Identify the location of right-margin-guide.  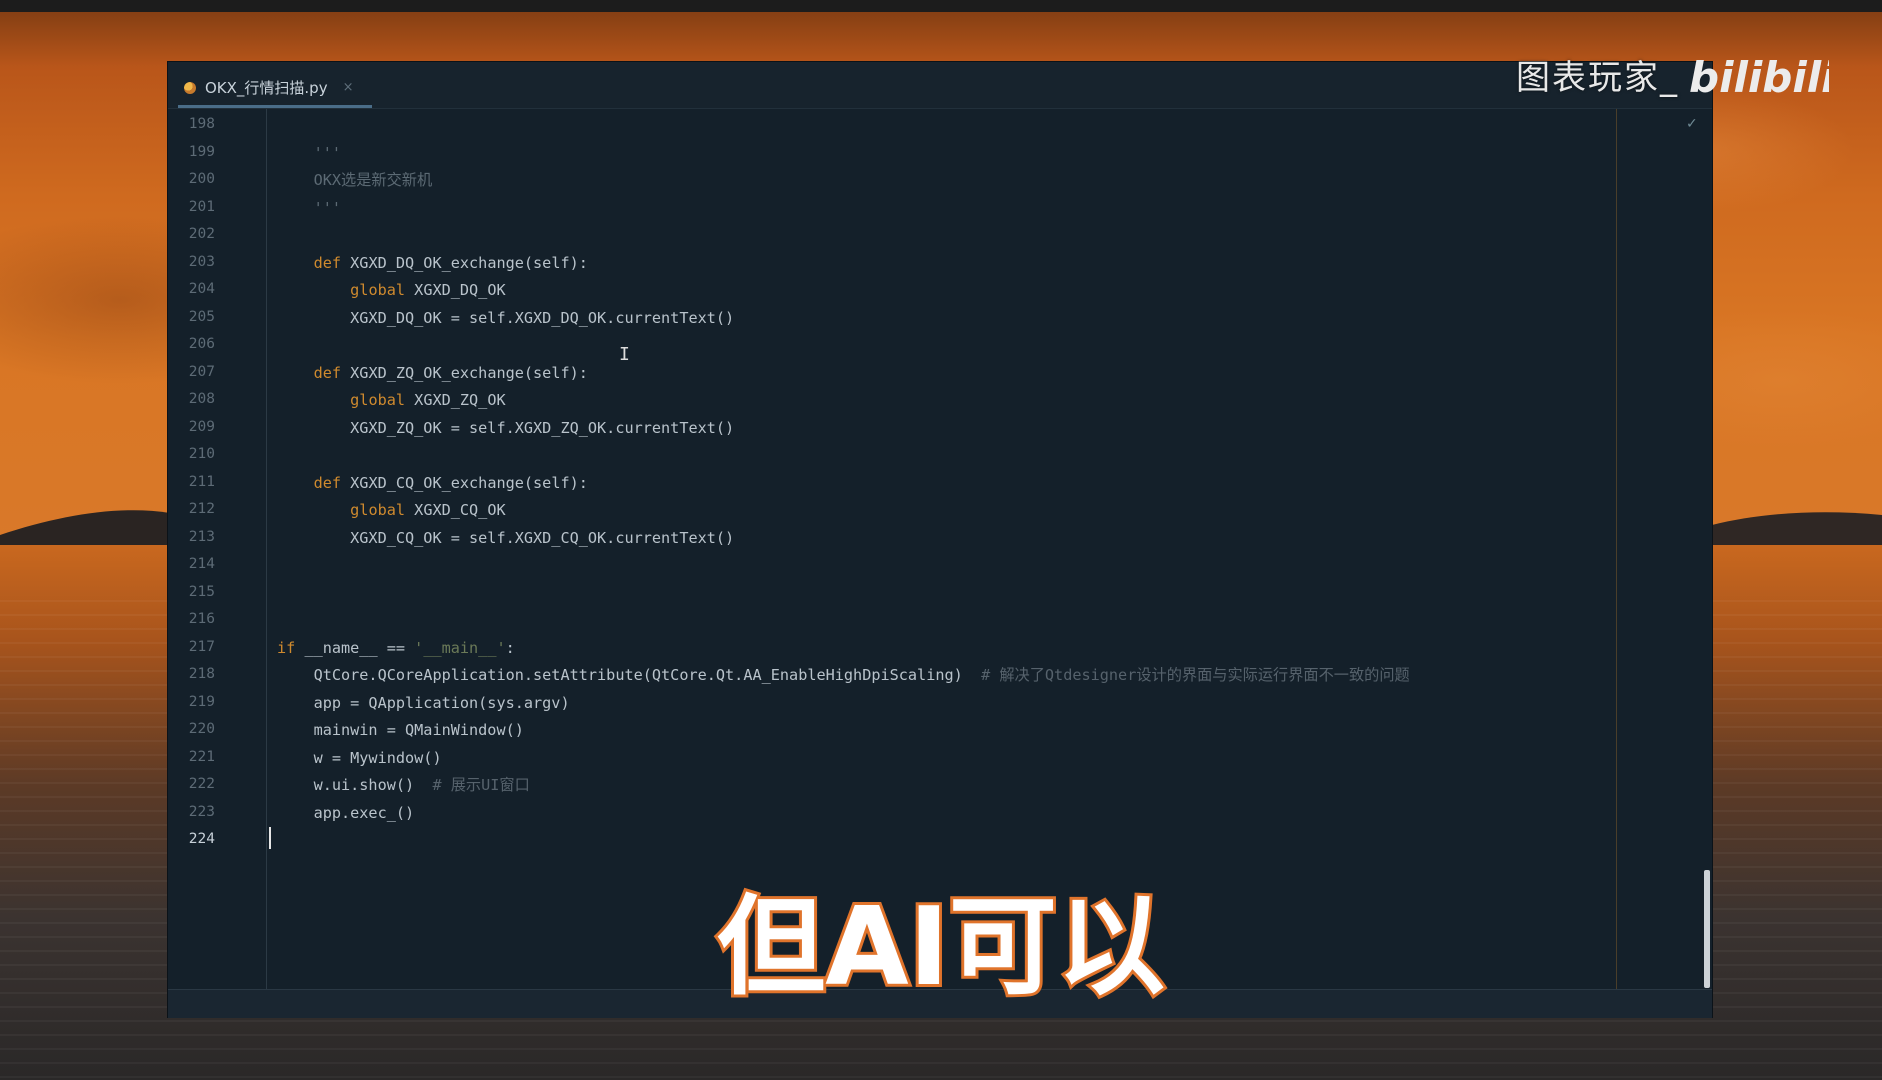
(1616, 549).